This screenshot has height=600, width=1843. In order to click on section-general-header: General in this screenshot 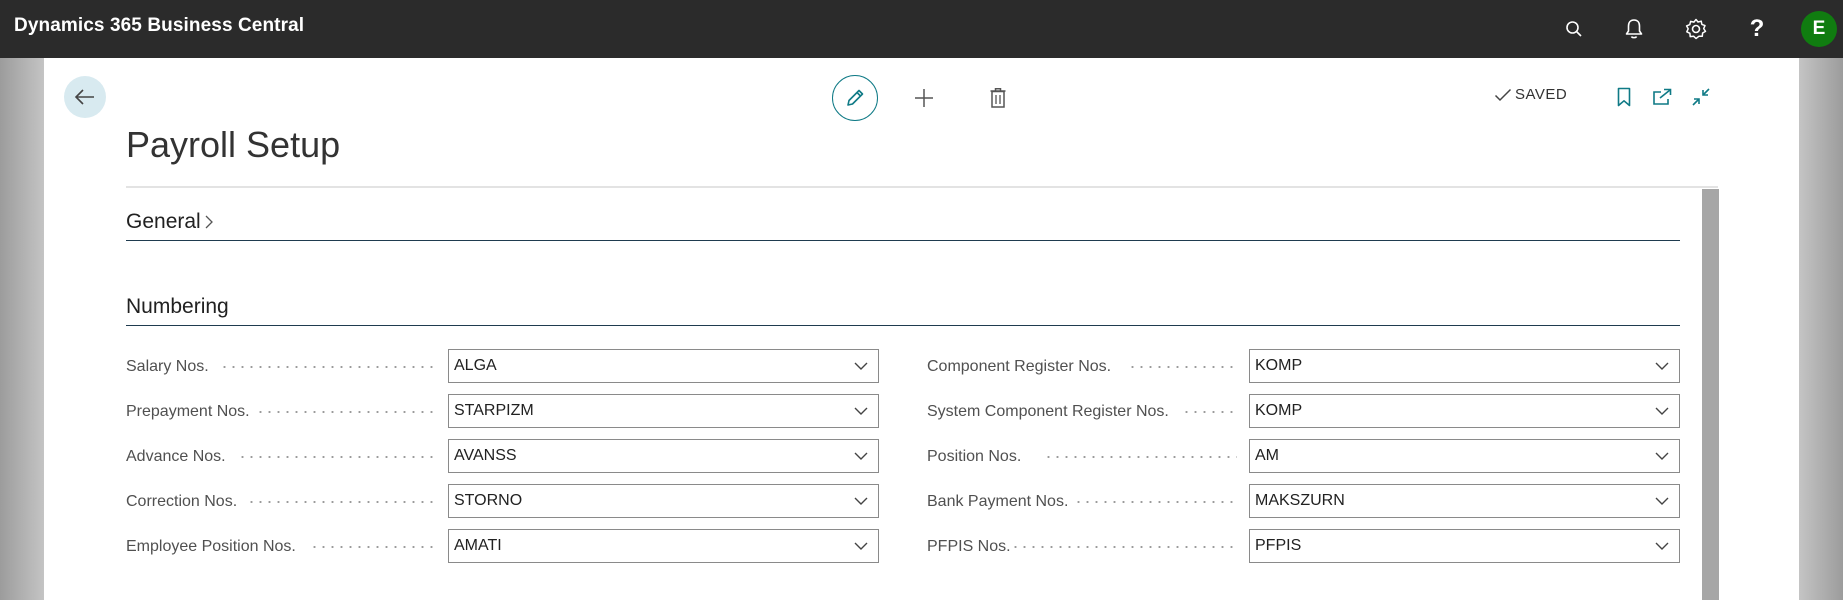, I will do `click(903, 225)`.